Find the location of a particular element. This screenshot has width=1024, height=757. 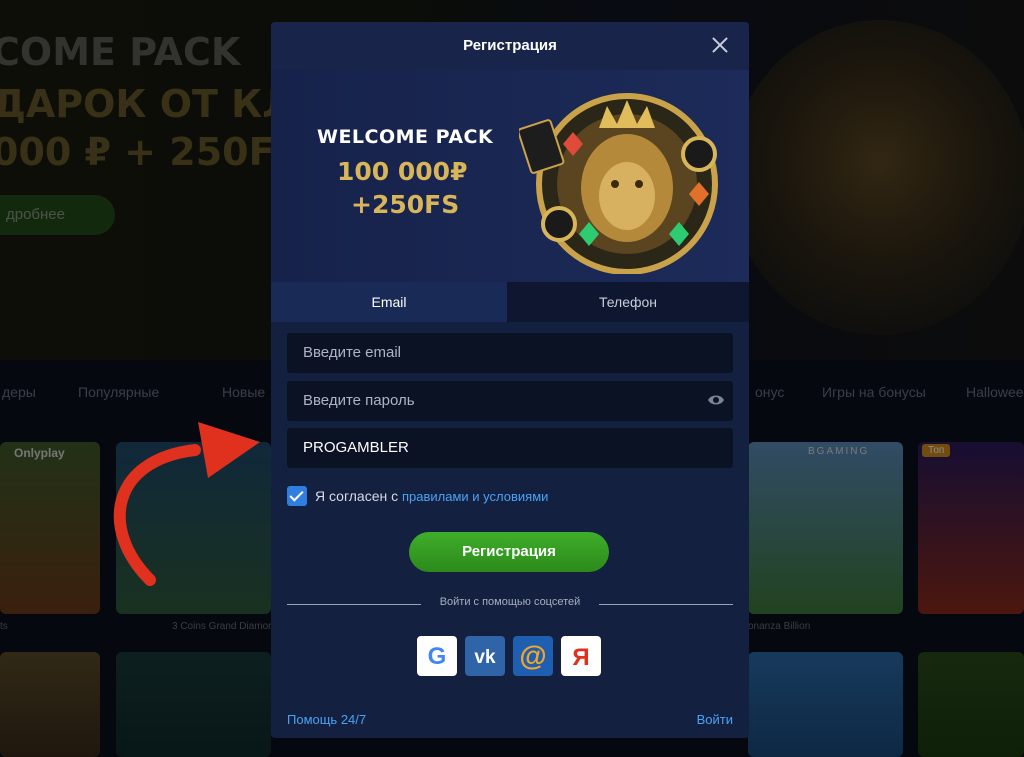

login-link: Войти is located at coordinates (715, 719).